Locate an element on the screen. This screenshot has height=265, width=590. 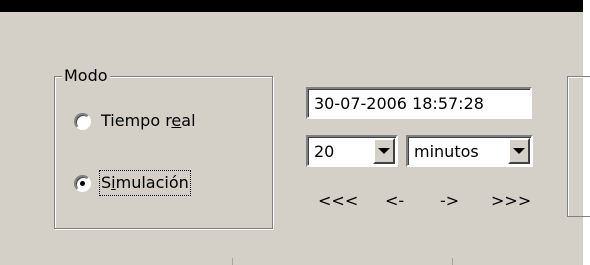
nav-prev-button: <- is located at coordinates (394, 201).